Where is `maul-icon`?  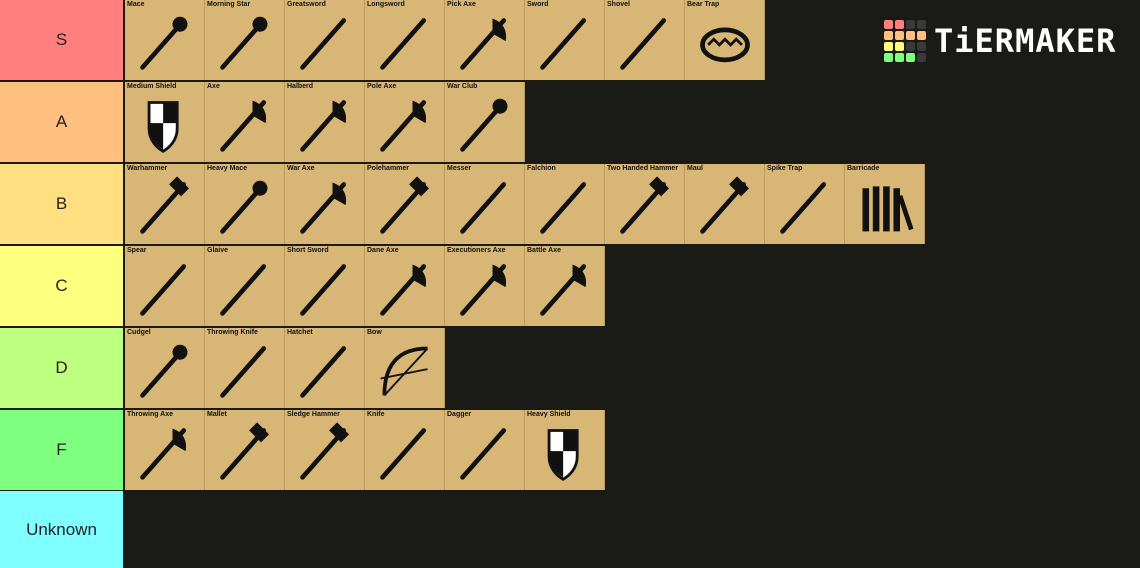 maul-icon is located at coordinates (725, 205).